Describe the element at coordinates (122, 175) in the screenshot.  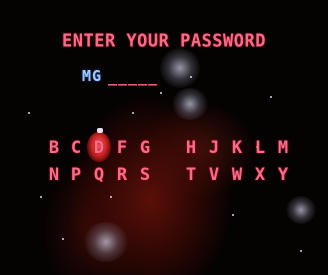
I see `letter-key-r: R` at that location.